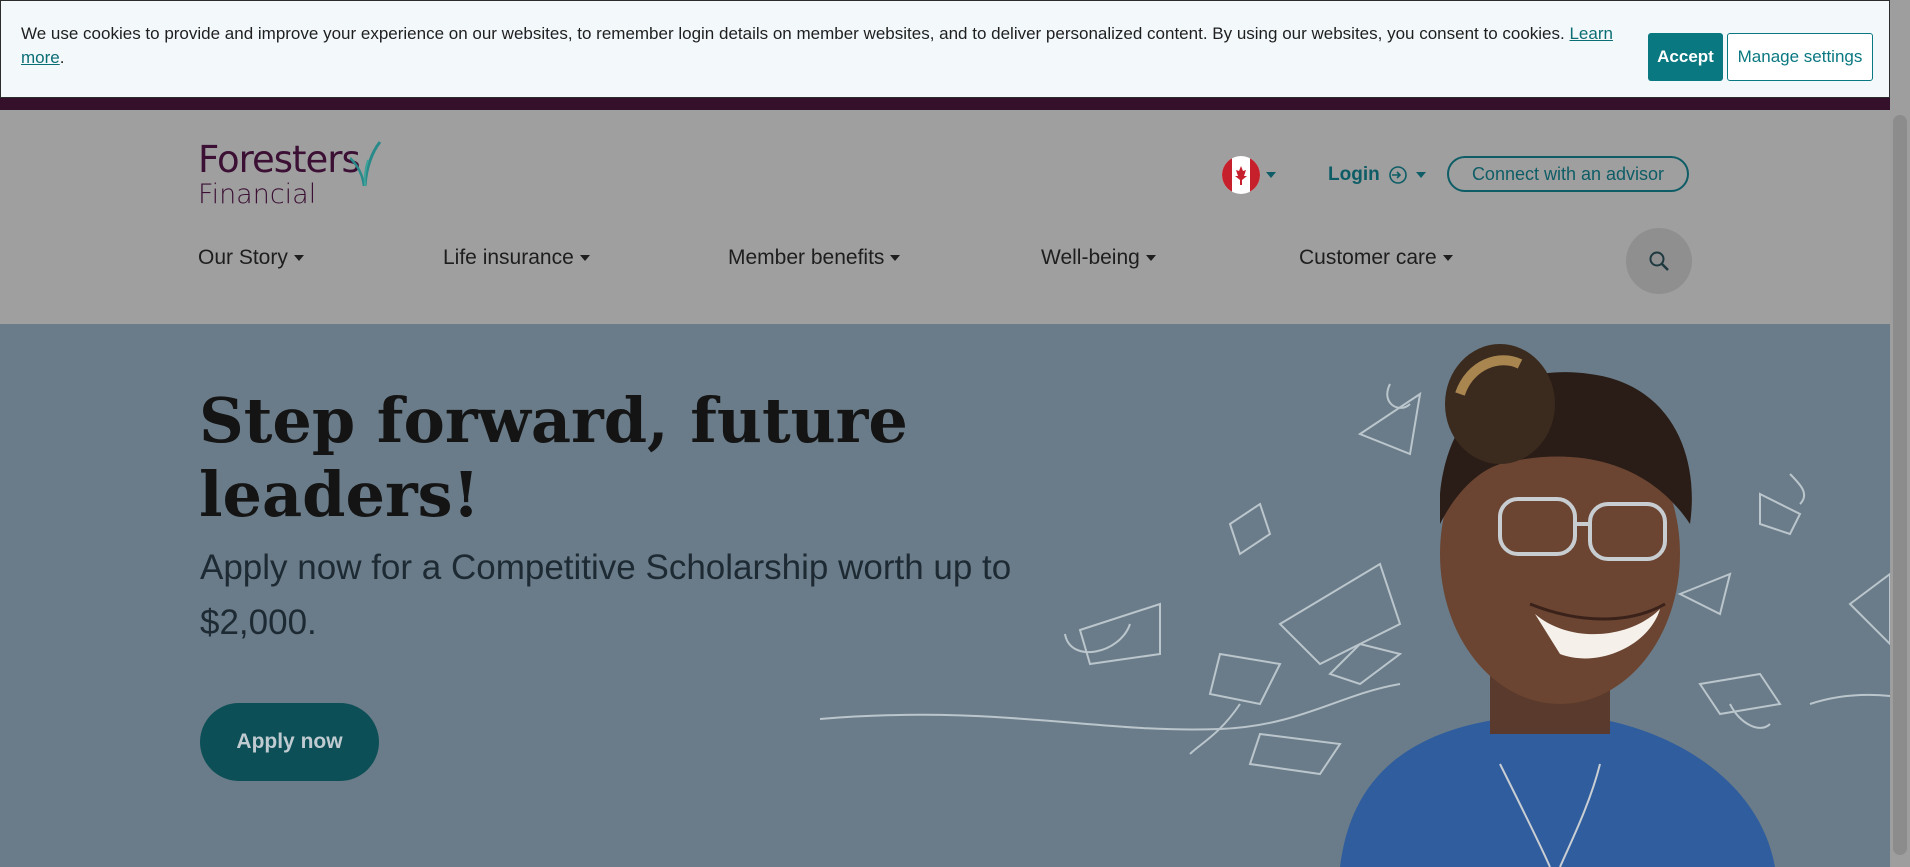  I want to click on cookie-period: ., so click(62, 57).